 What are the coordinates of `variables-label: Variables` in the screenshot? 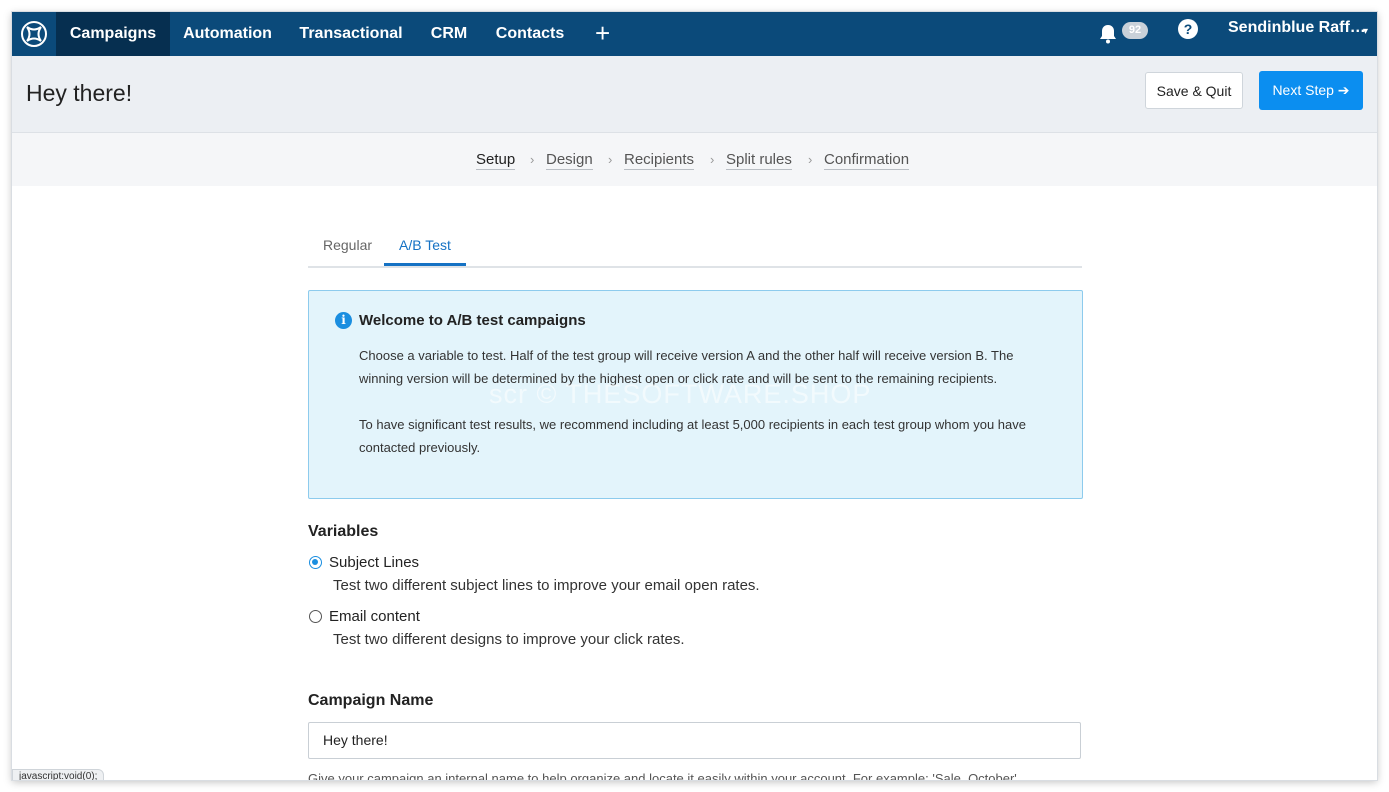 It's located at (343, 531).